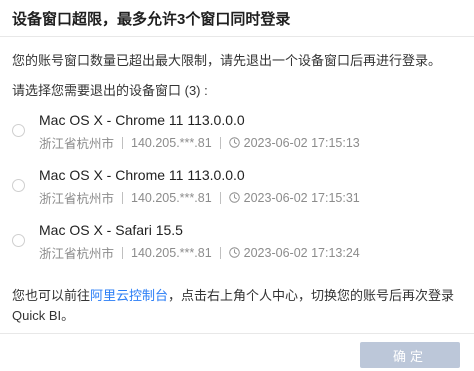 This screenshot has width=474, height=371. Describe the element at coordinates (301, 197) in the screenshot. I see `device-login-time: 2023-06-02 17:15:31` at that location.